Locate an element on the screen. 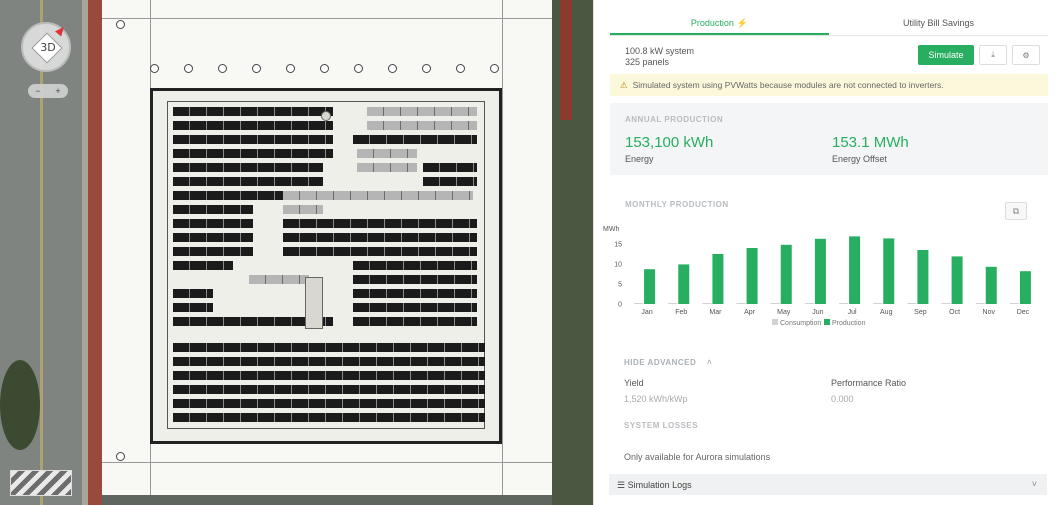  roof-vent is located at coordinates (326, 116).